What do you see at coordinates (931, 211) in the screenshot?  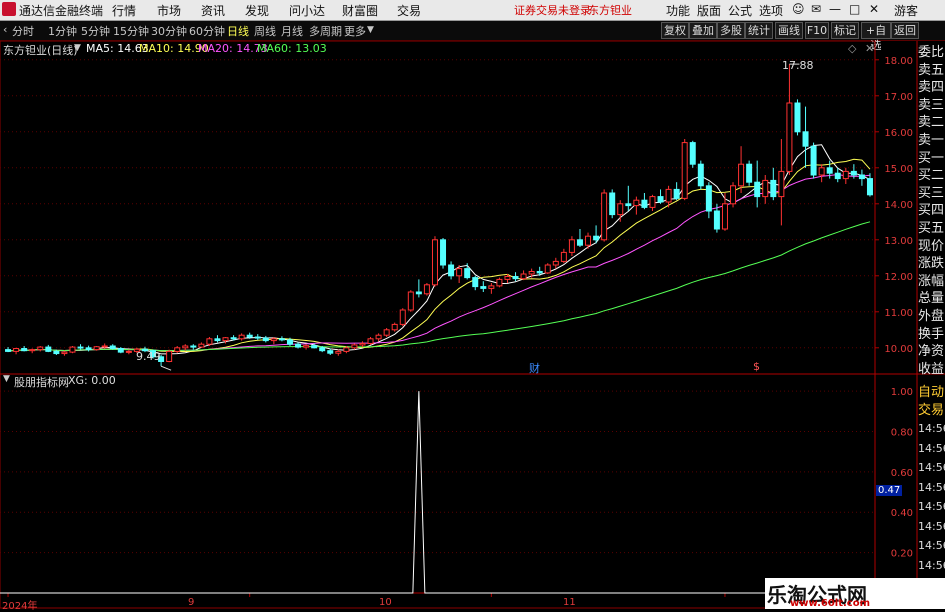 I see `side-label: 买四` at bounding box center [931, 211].